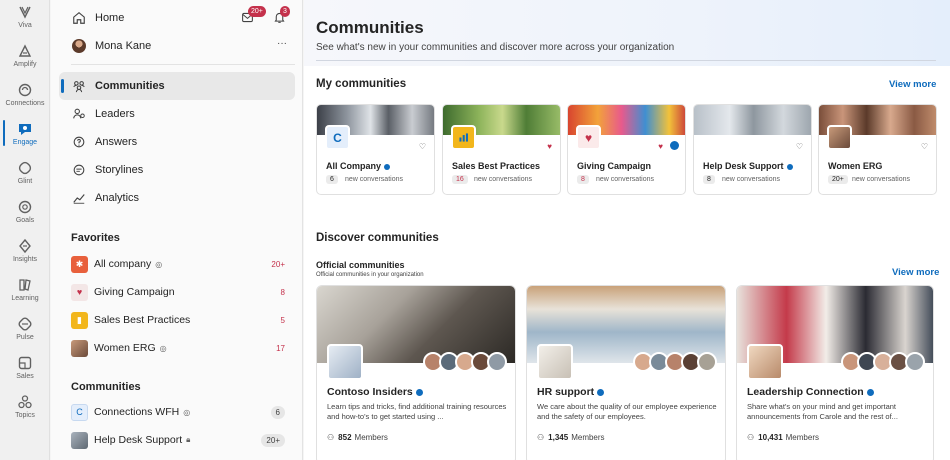 The image size is (950, 460). Describe the element at coordinates (583, 179) in the screenshot. I see `conversation-count: 8` at that location.